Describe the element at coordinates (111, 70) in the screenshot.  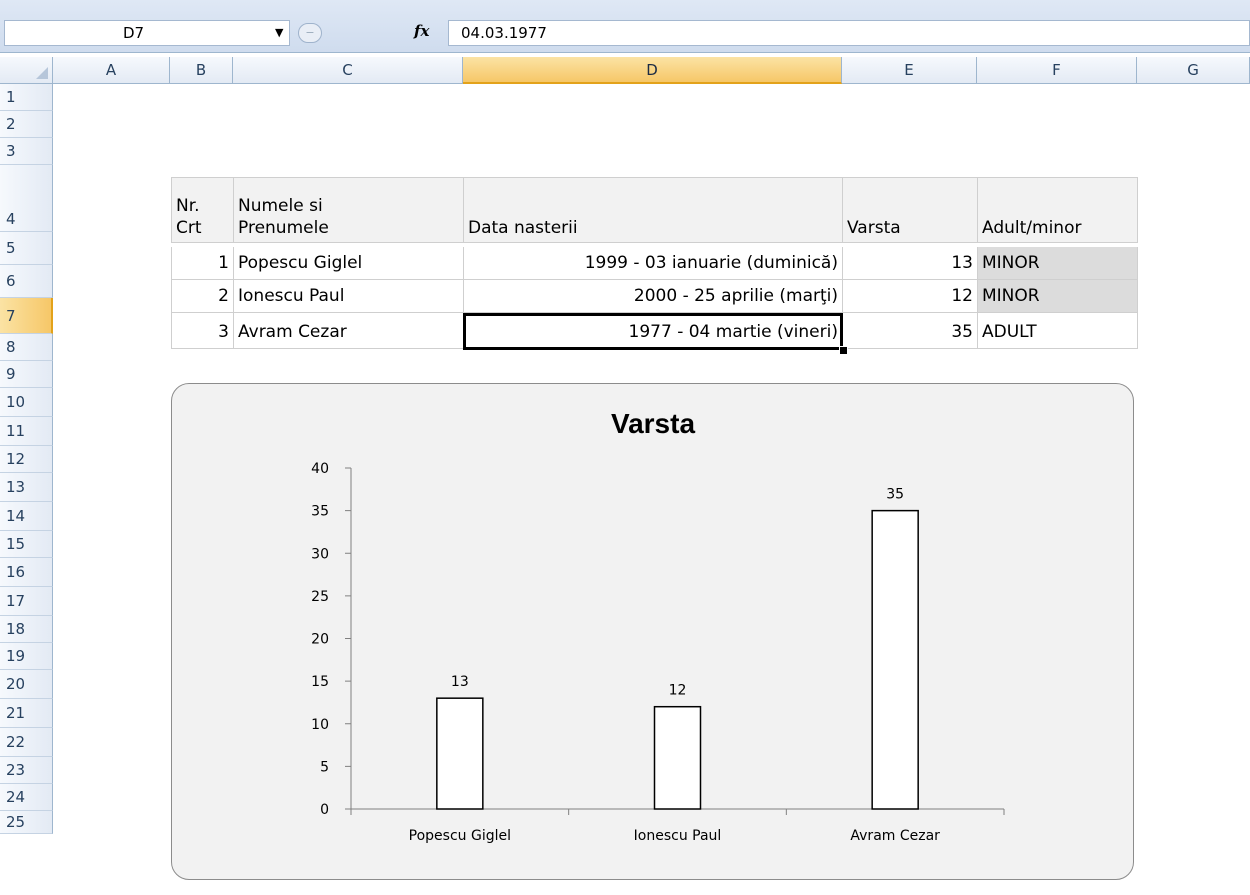
I see `column-header-a: A` at that location.